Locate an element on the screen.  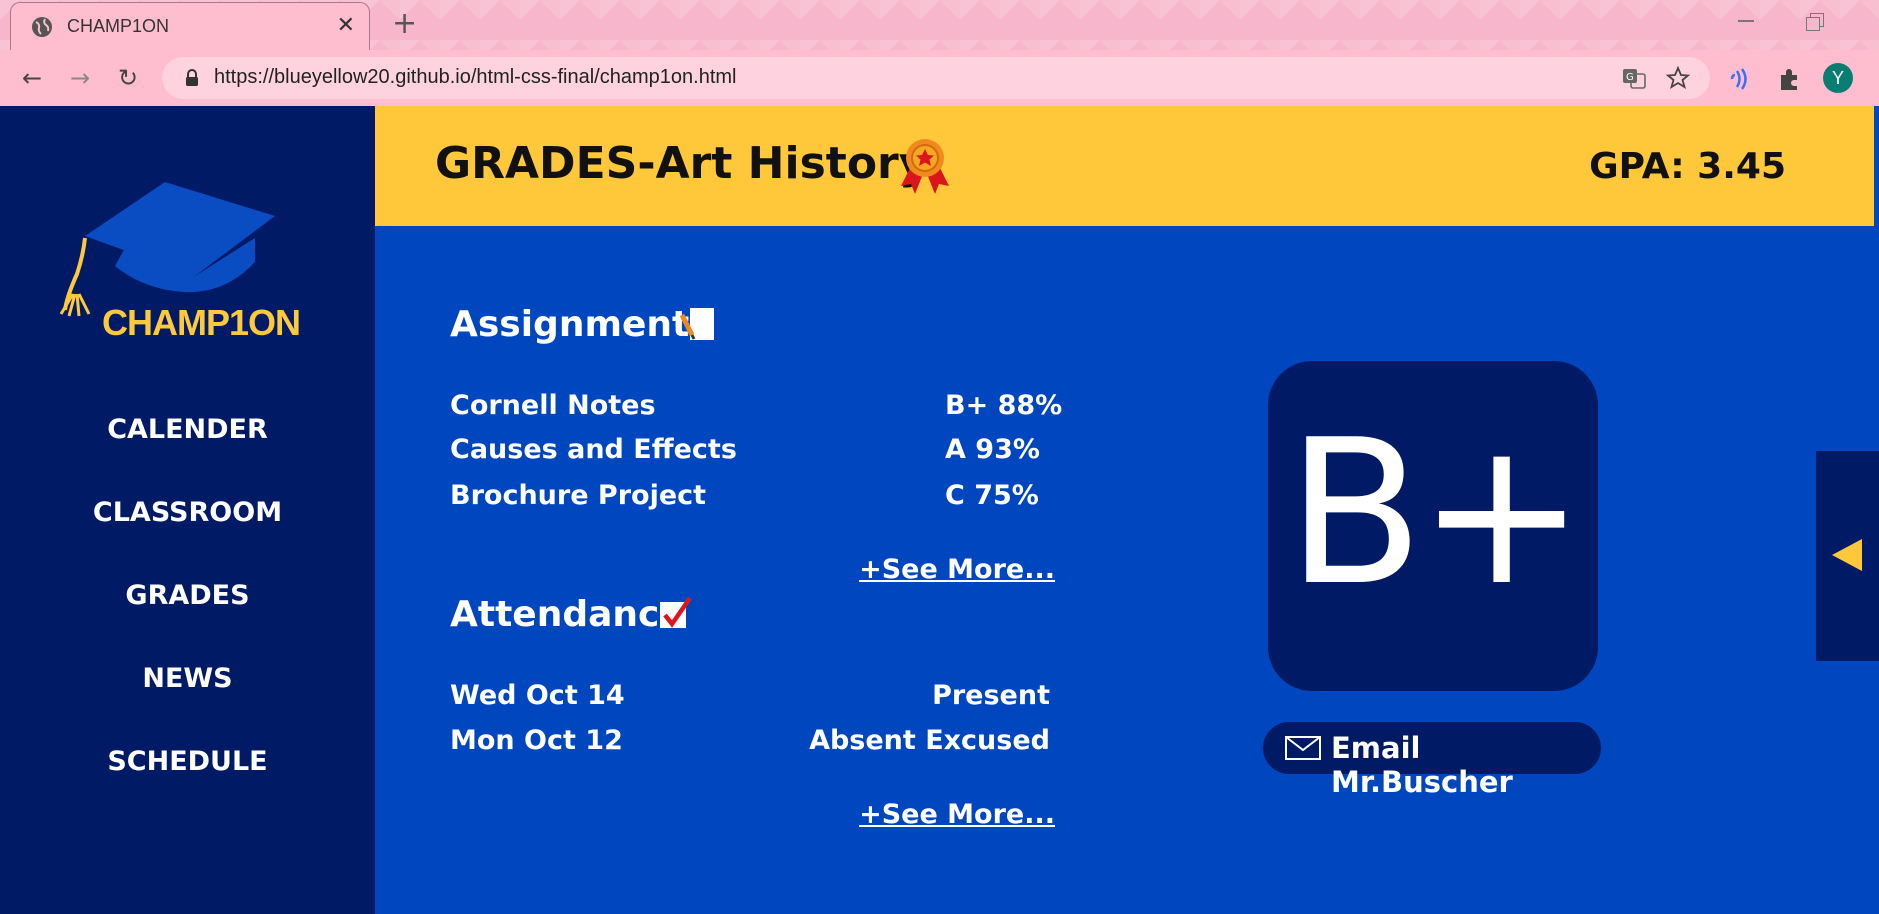
sidebar-item-schedule: SCHEDULE is located at coordinates (187, 761).